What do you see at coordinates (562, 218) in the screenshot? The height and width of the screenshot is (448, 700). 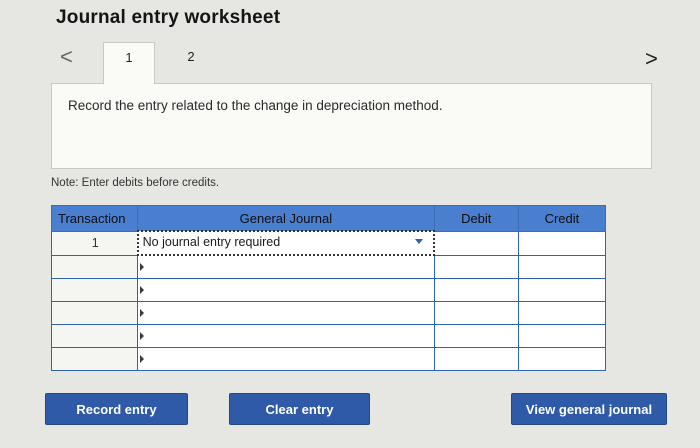 I see `header-credit: Credit` at bounding box center [562, 218].